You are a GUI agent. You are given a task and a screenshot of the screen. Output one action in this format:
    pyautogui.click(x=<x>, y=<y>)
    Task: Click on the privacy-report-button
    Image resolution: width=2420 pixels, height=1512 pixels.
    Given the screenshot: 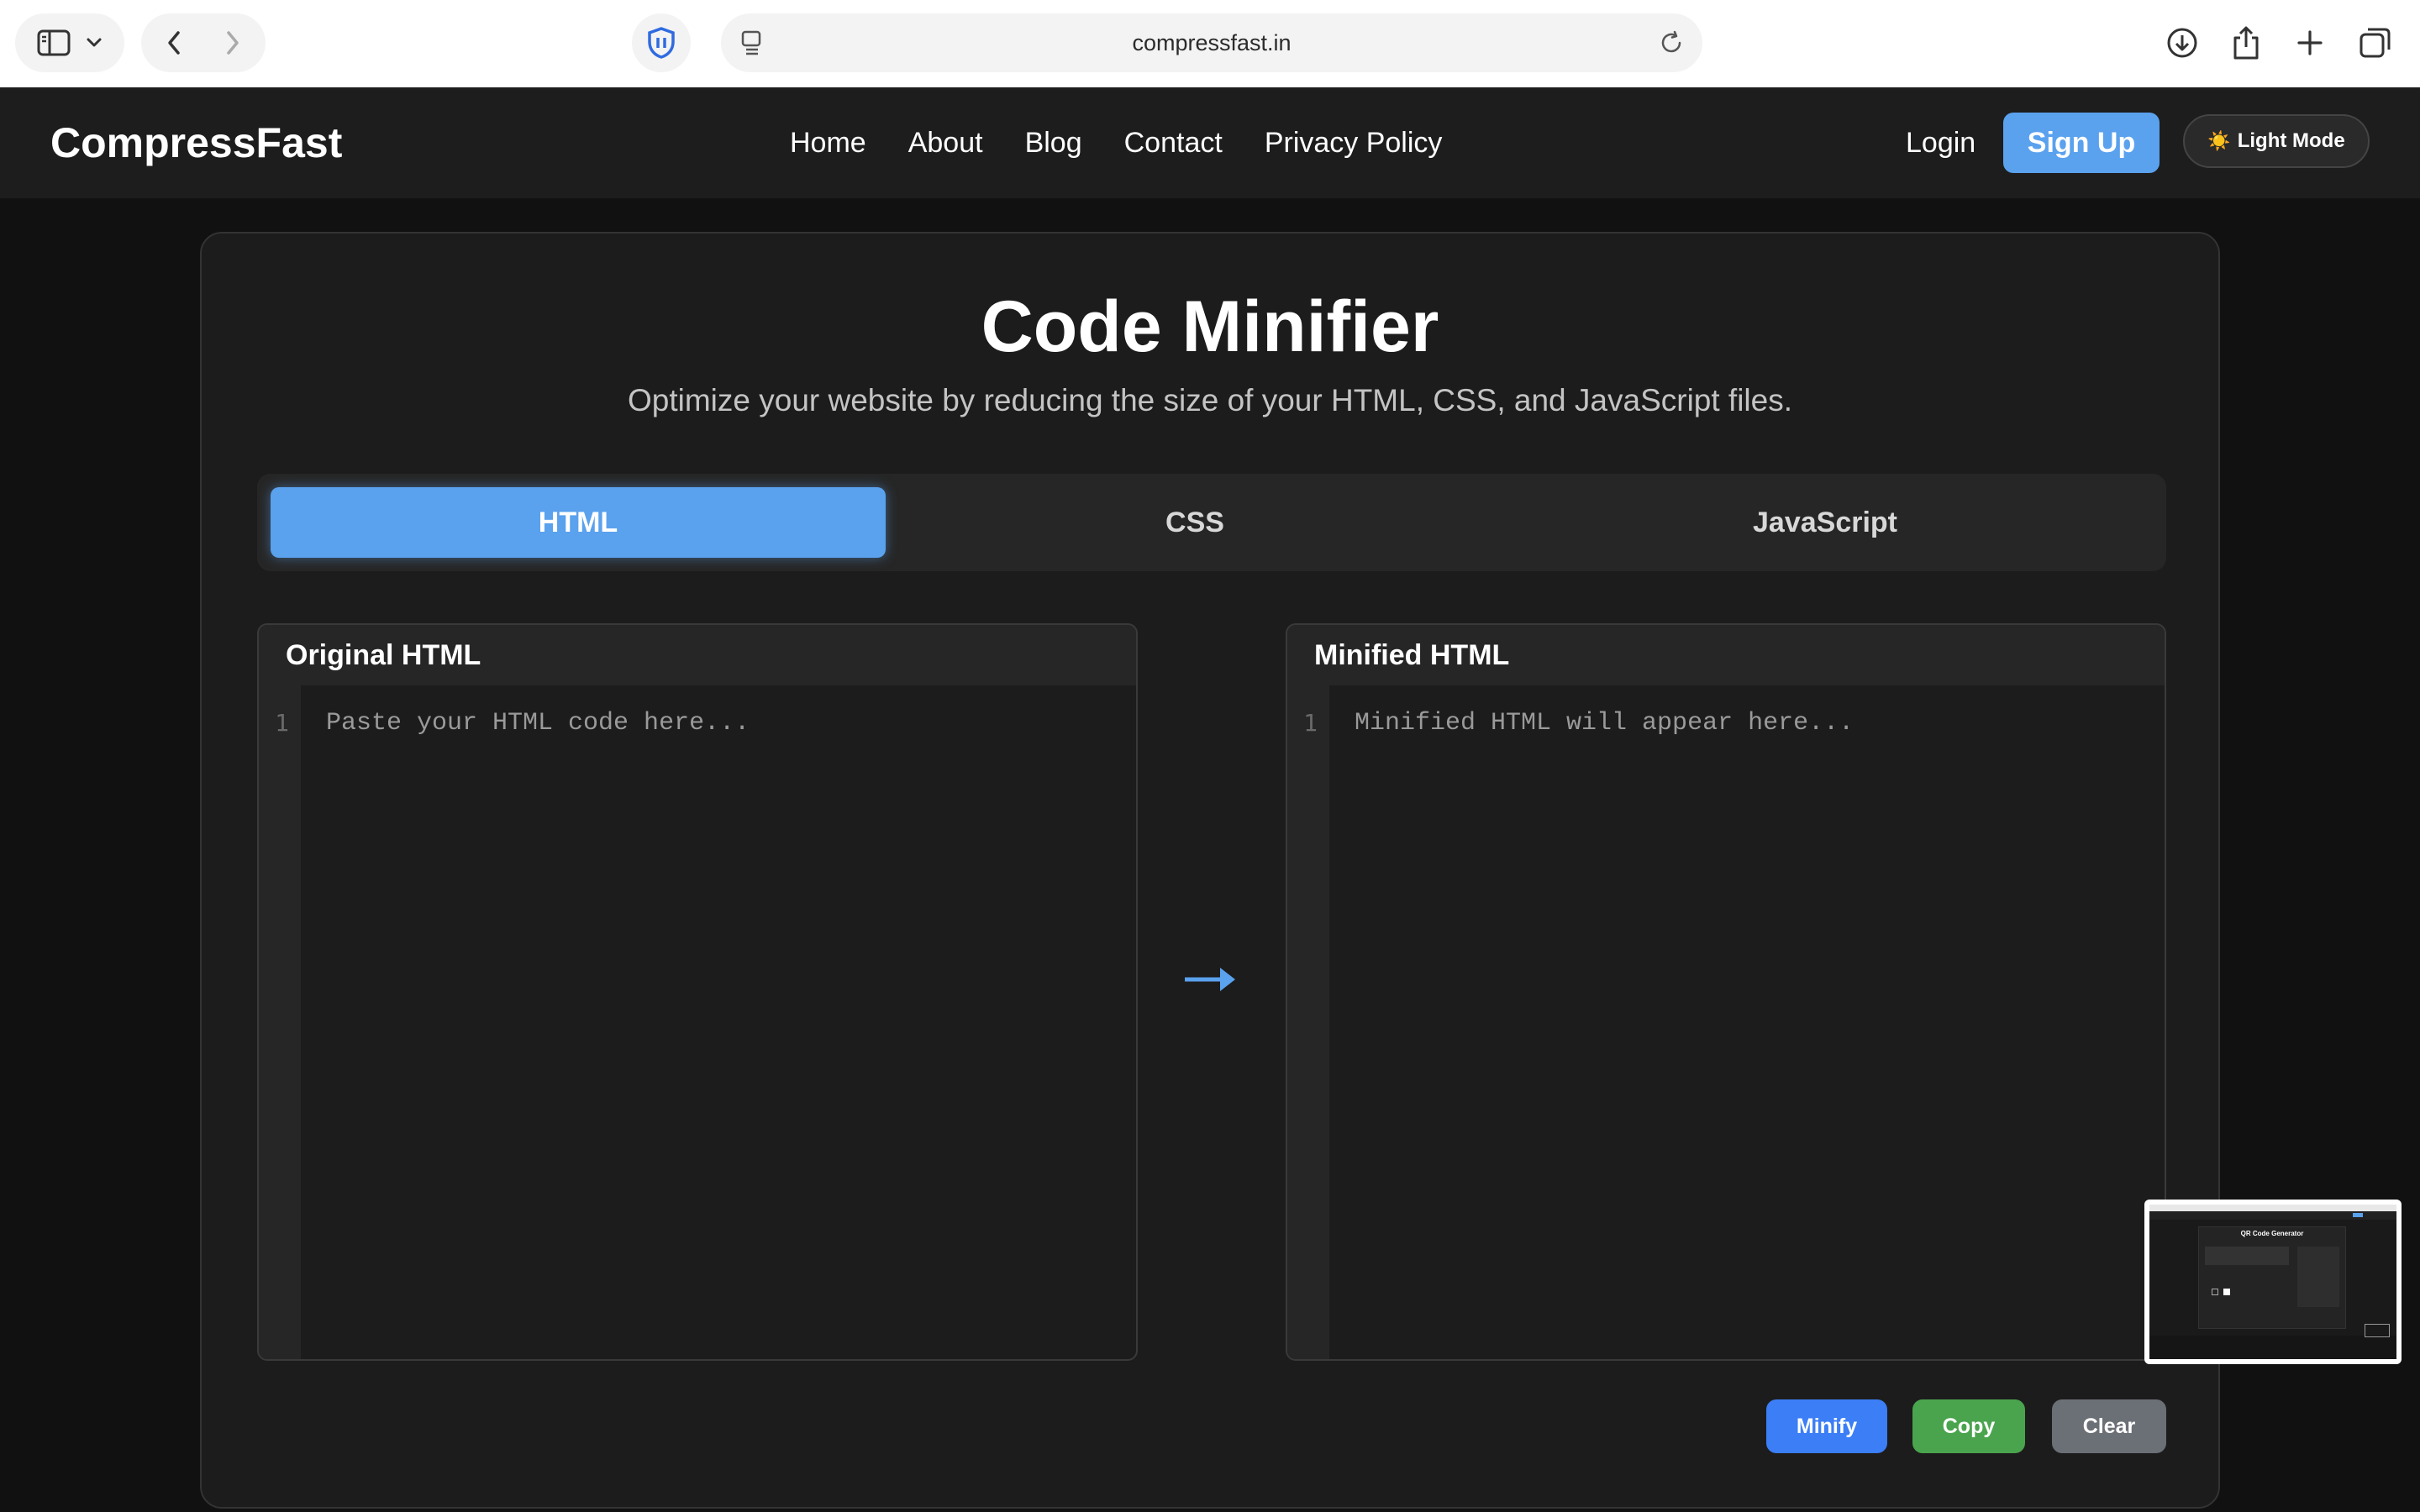 What is the action you would take?
    pyautogui.click(x=661, y=42)
    